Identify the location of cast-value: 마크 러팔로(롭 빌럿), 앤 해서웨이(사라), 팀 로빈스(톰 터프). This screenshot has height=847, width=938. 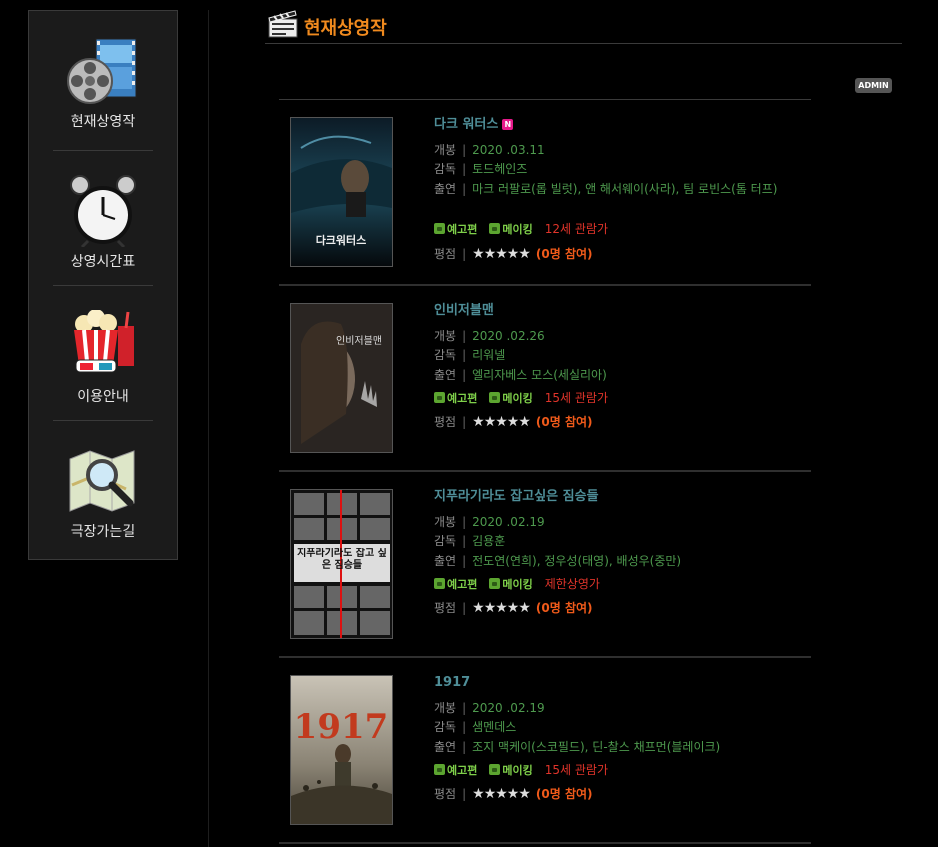
(625, 189).